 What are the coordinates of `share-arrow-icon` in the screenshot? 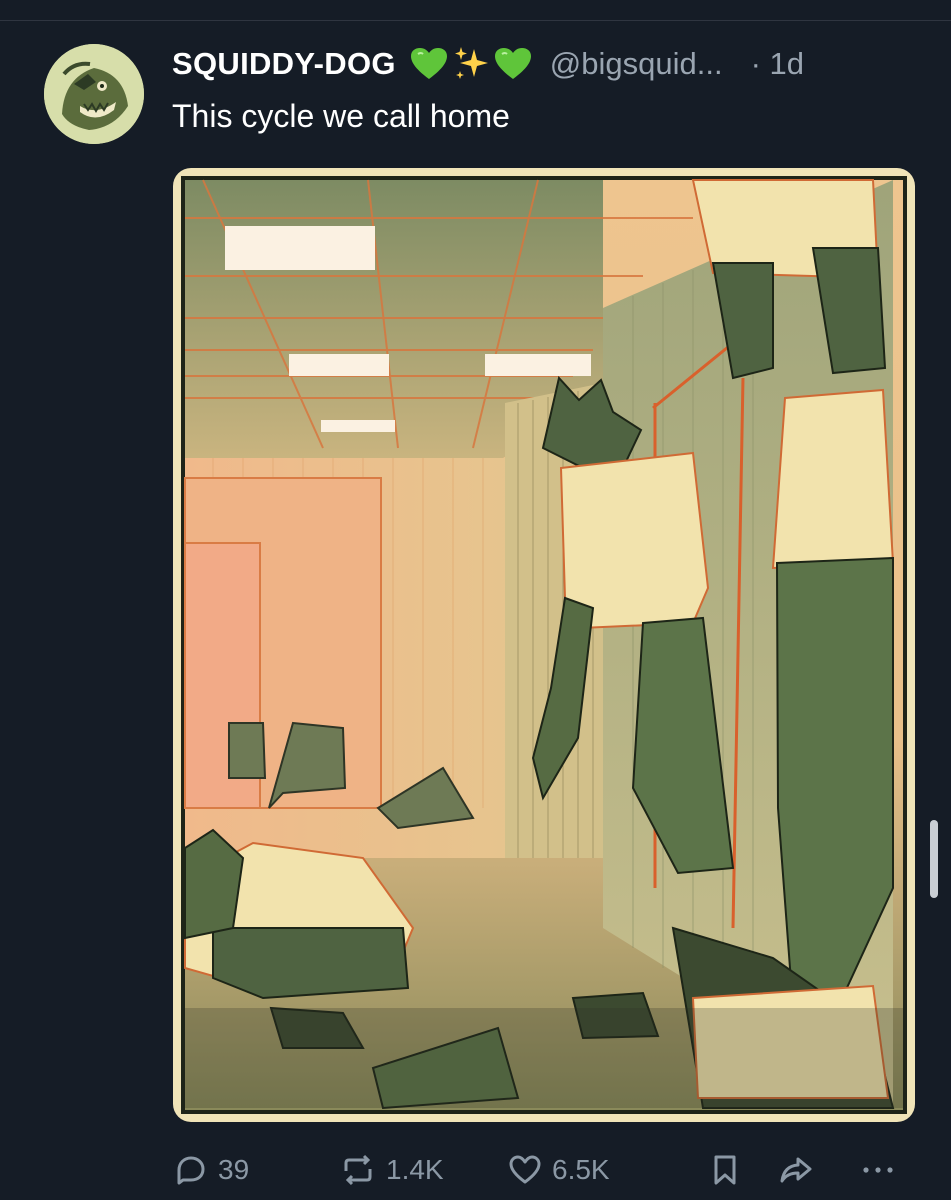 It's located at (796, 1170).